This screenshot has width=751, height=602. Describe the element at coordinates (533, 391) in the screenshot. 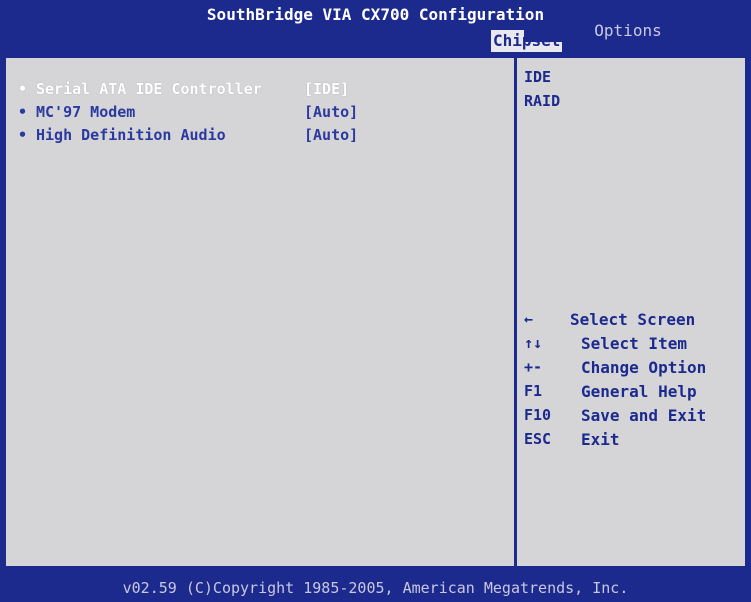

I see `help-key: F1` at that location.